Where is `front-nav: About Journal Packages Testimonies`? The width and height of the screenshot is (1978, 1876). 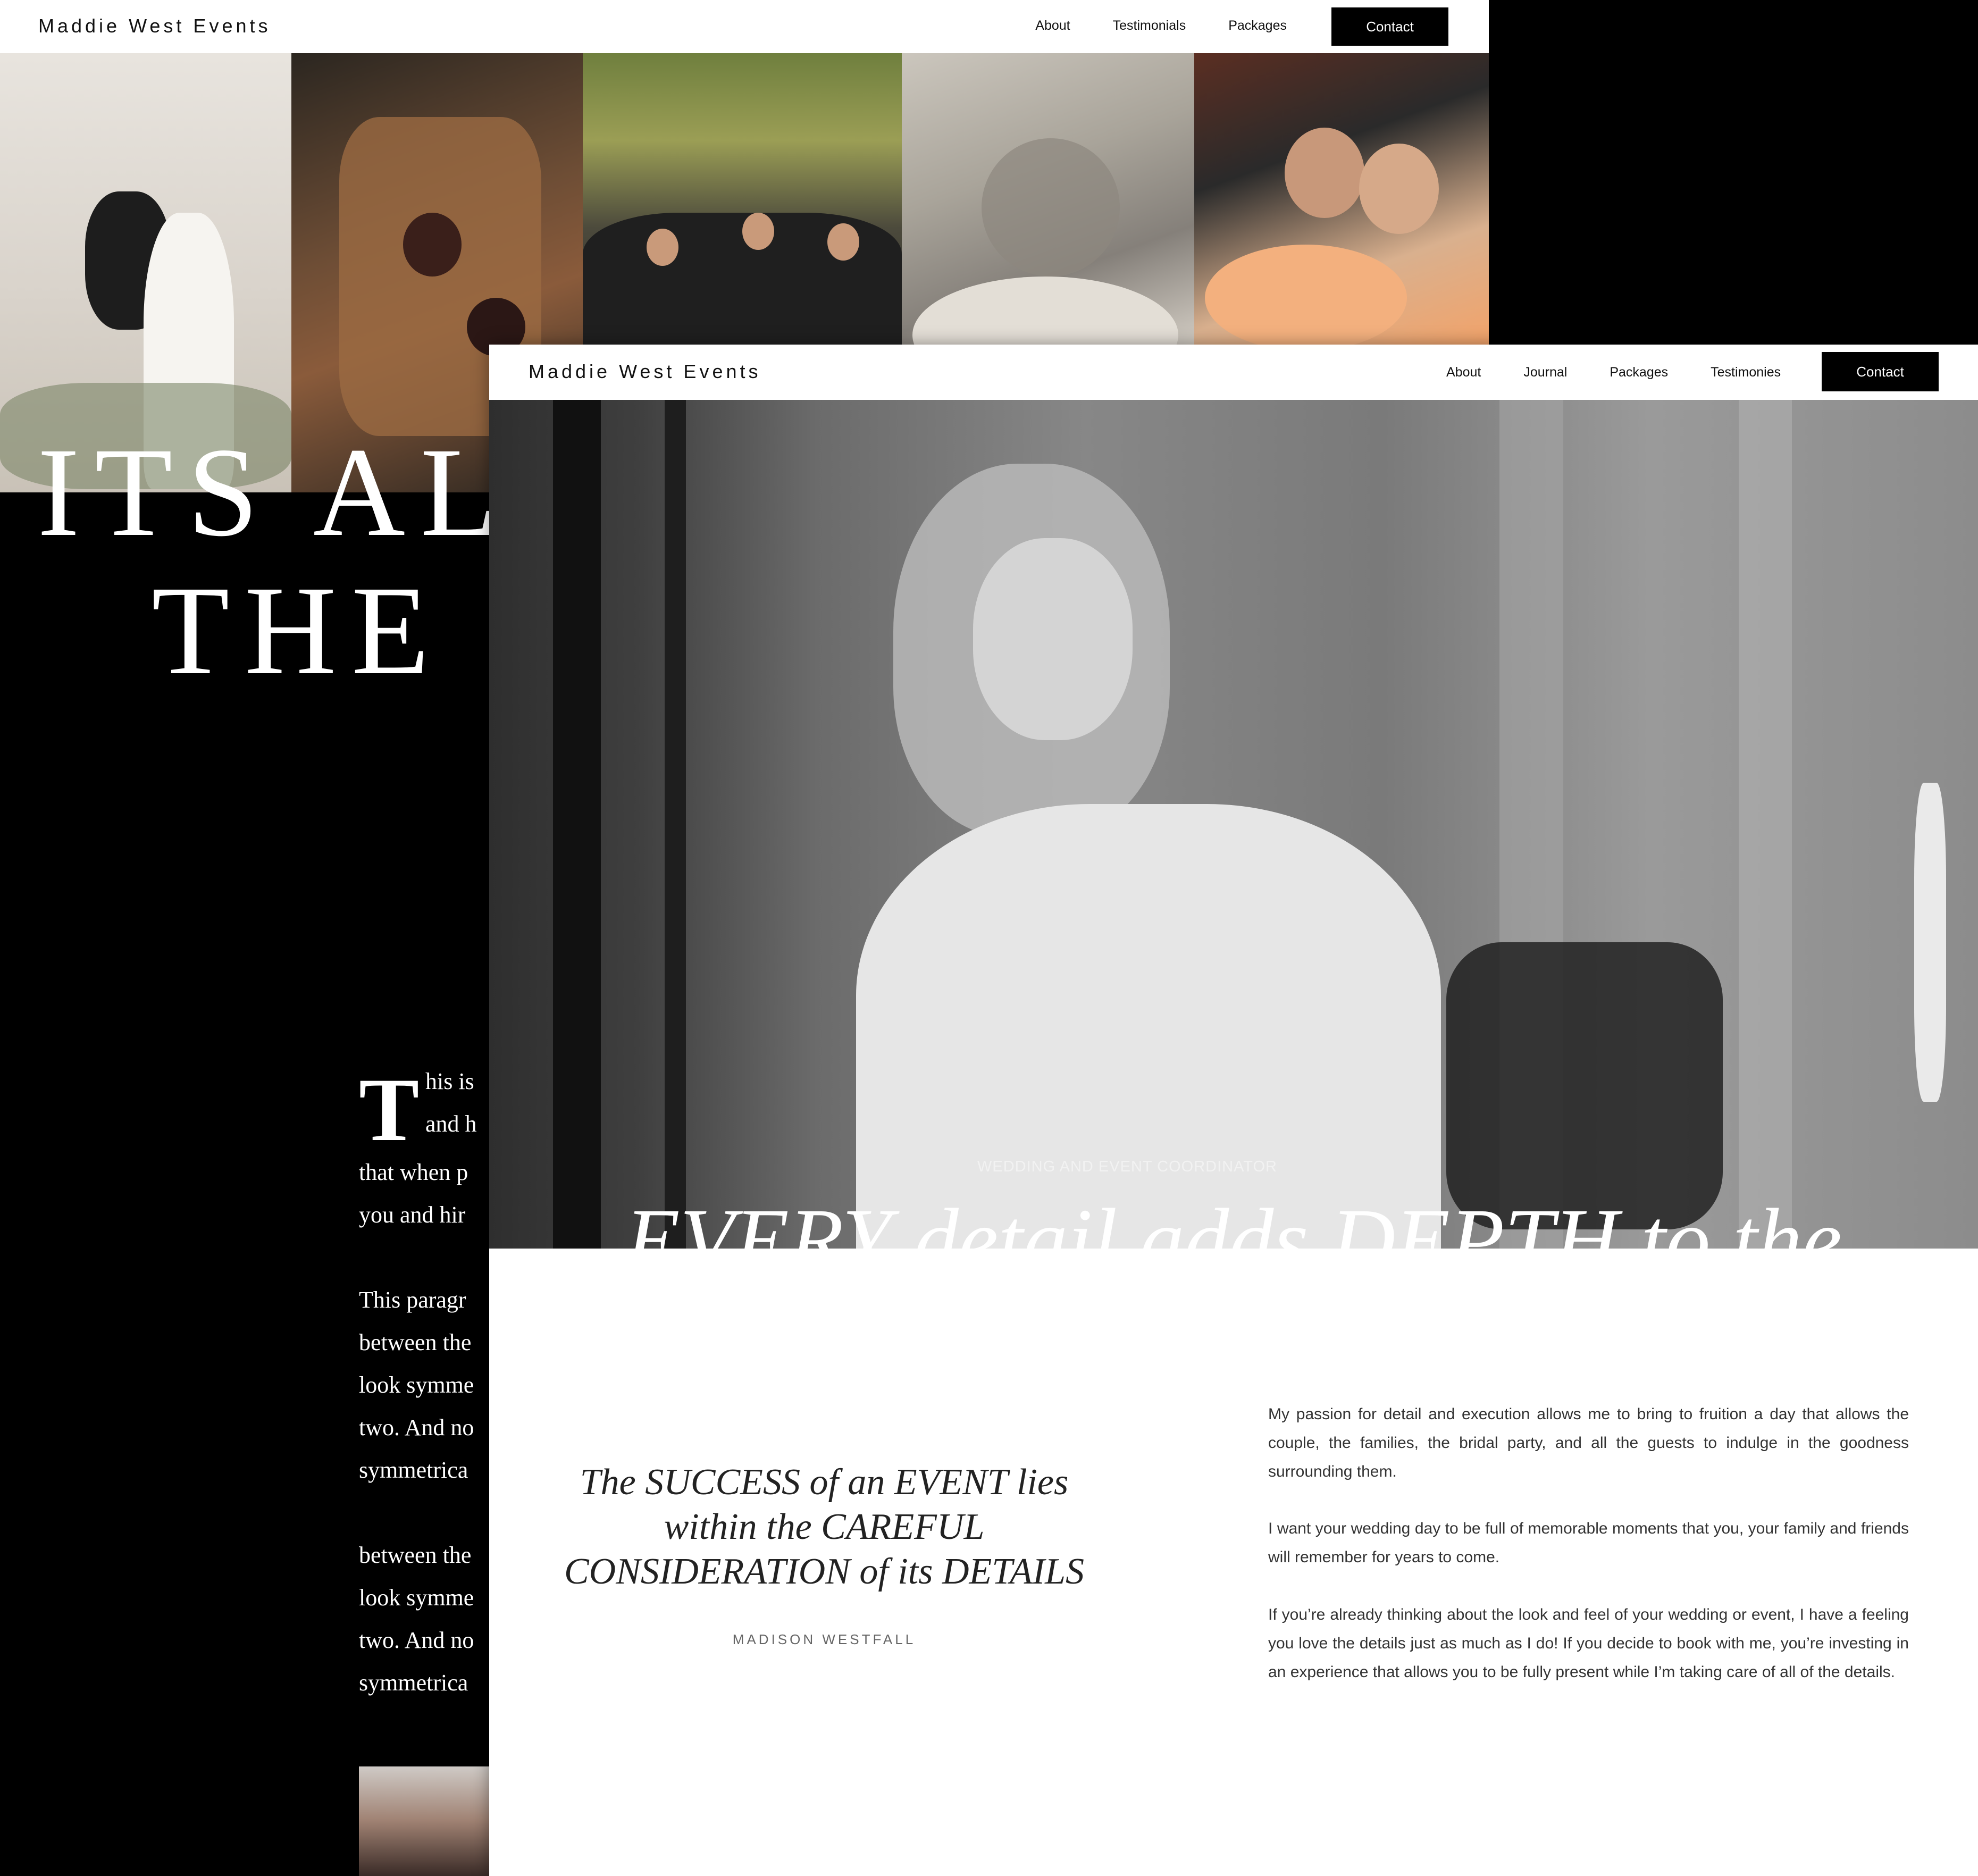
front-nav: About Journal Packages Testimonies is located at coordinates (1634, 372).